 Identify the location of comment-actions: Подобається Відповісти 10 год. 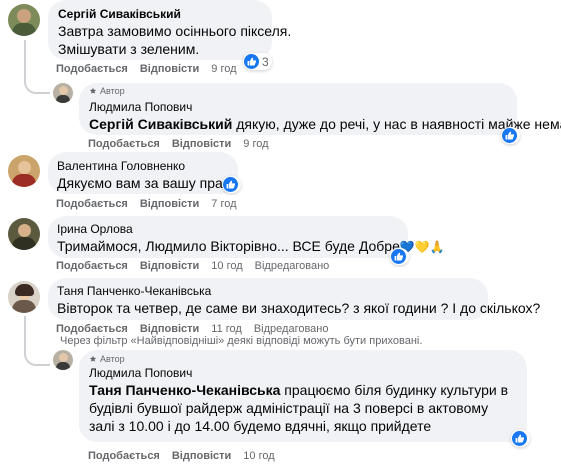
(181, 456).